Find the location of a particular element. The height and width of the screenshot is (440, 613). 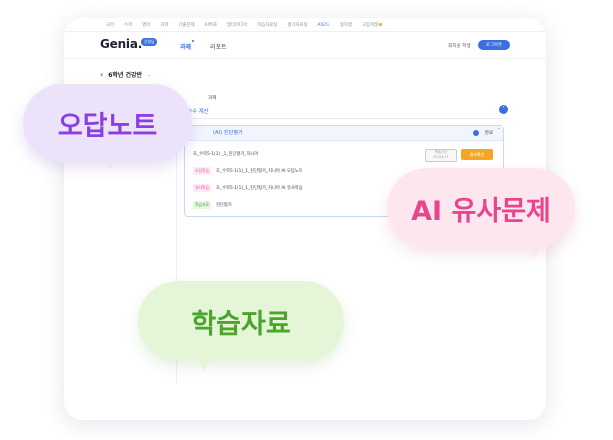

materials-label: 학습자료 is located at coordinates (241, 324).